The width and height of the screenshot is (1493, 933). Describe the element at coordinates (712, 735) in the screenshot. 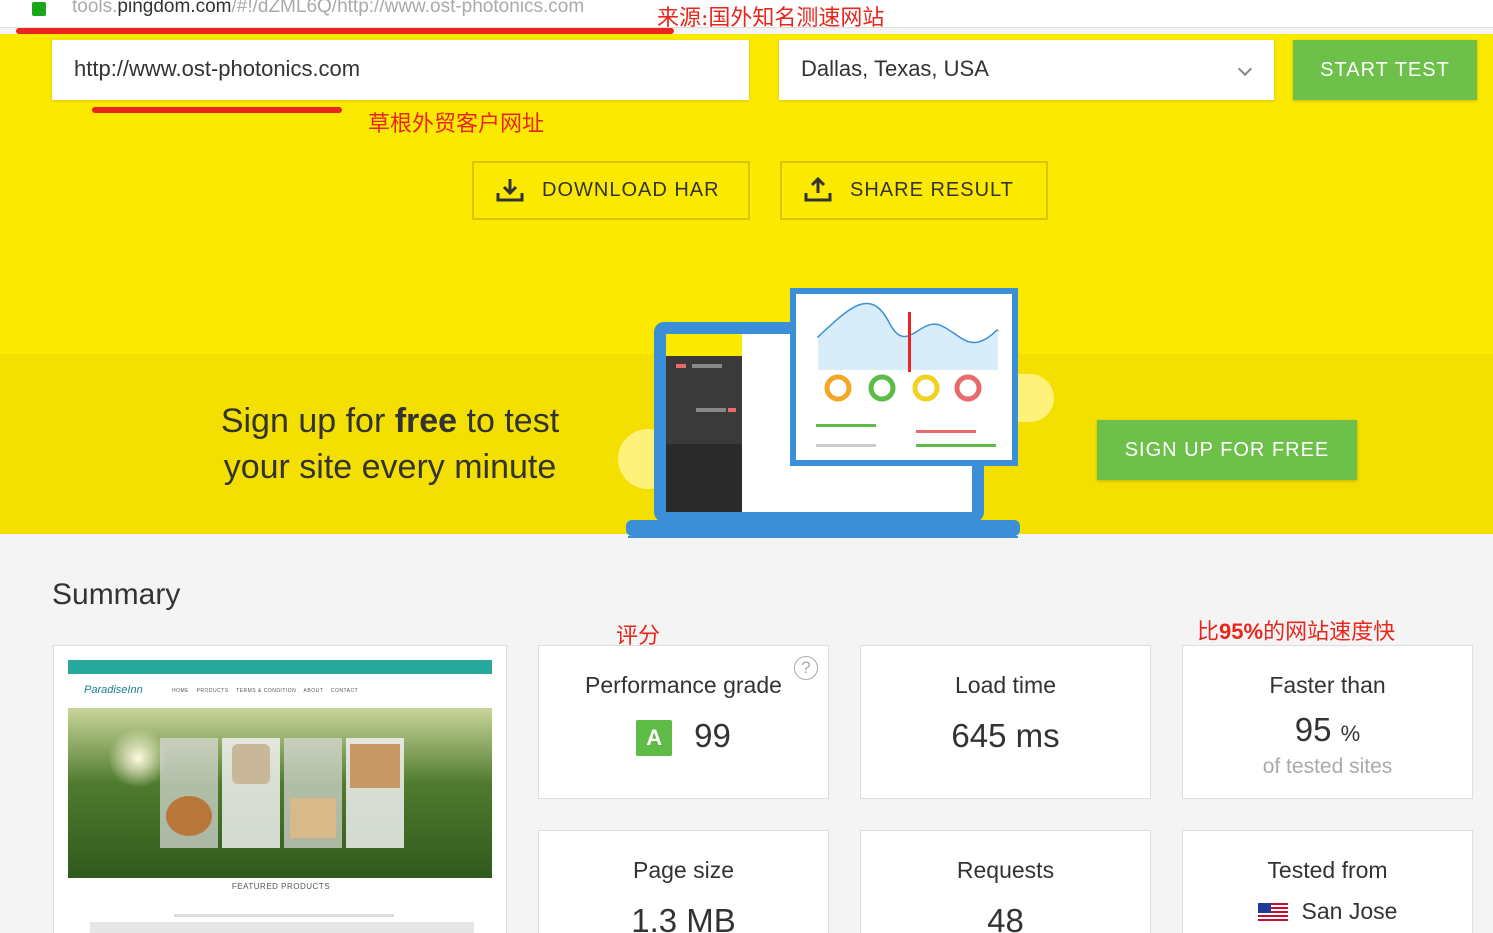

I see `grade-score: 99` at that location.